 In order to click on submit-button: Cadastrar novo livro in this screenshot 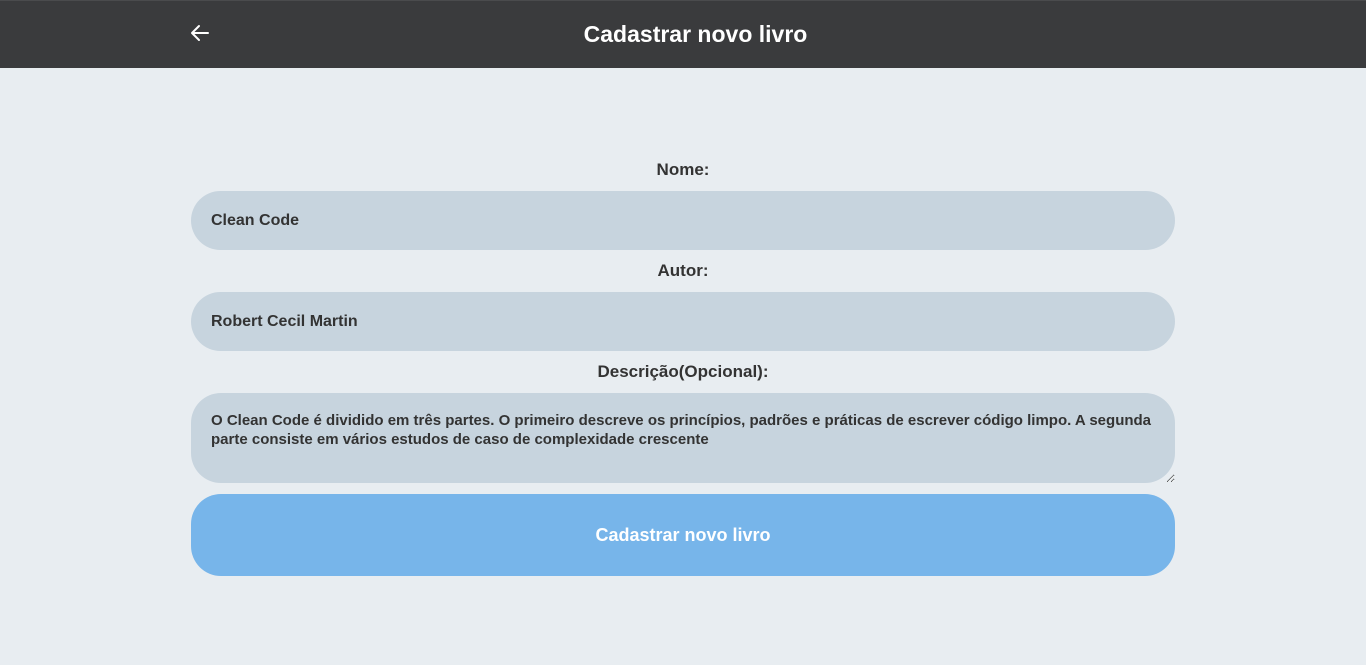, I will do `click(683, 535)`.